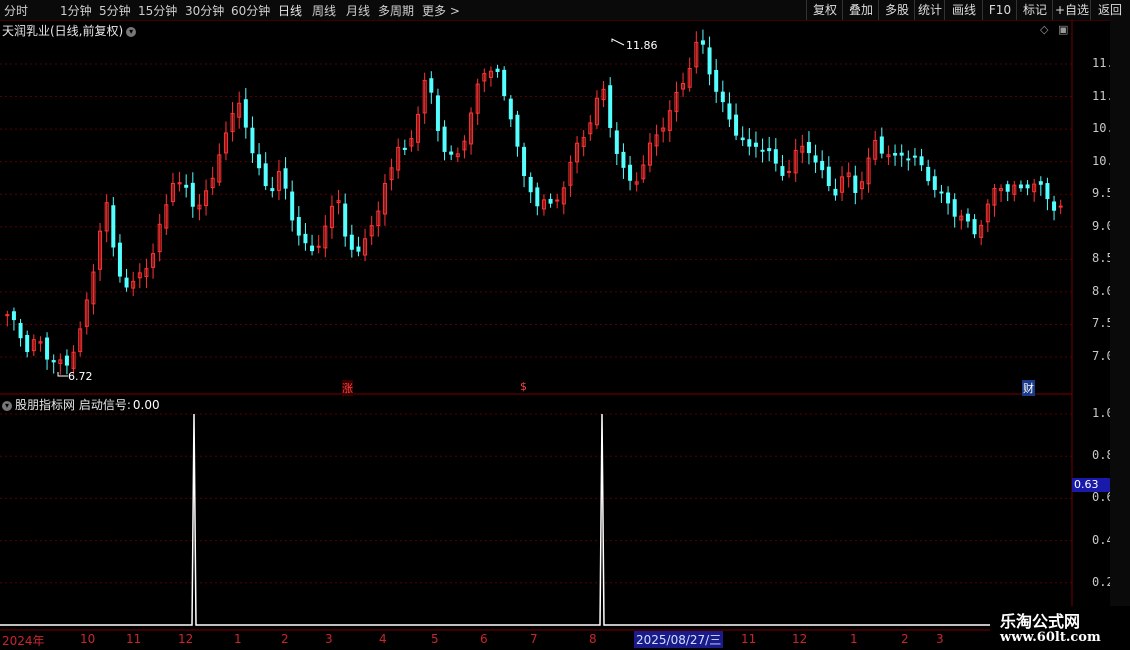 Image resolution: width=1130 pixels, height=650 pixels. Describe the element at coordinates (435, 639) in the screenshot. I see `time-tick: 5` at that location.